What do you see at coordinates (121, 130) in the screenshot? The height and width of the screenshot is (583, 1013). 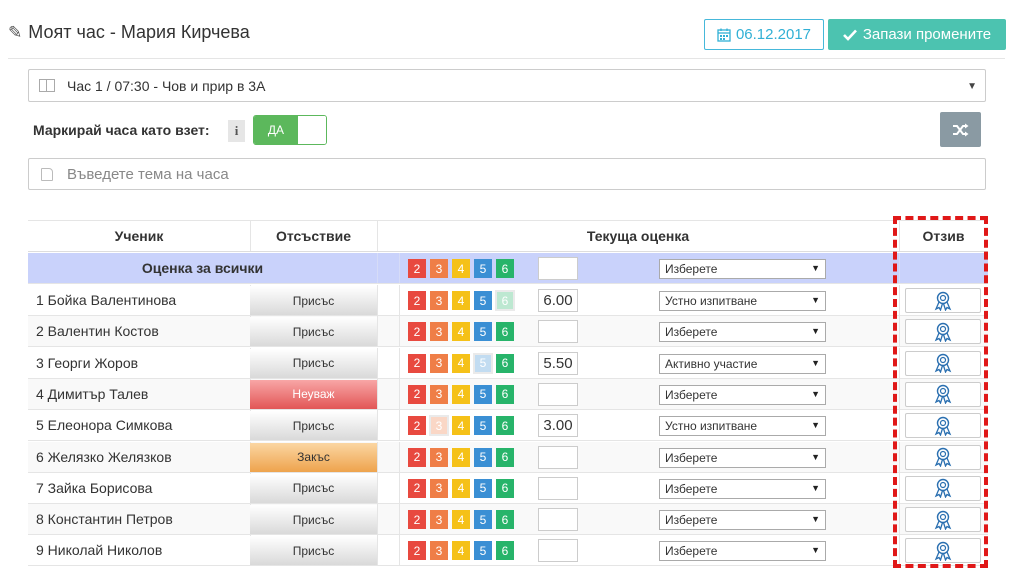 I see `mark-taken-label: Маркирай часа като взет:` at bounding box center [121, 130].